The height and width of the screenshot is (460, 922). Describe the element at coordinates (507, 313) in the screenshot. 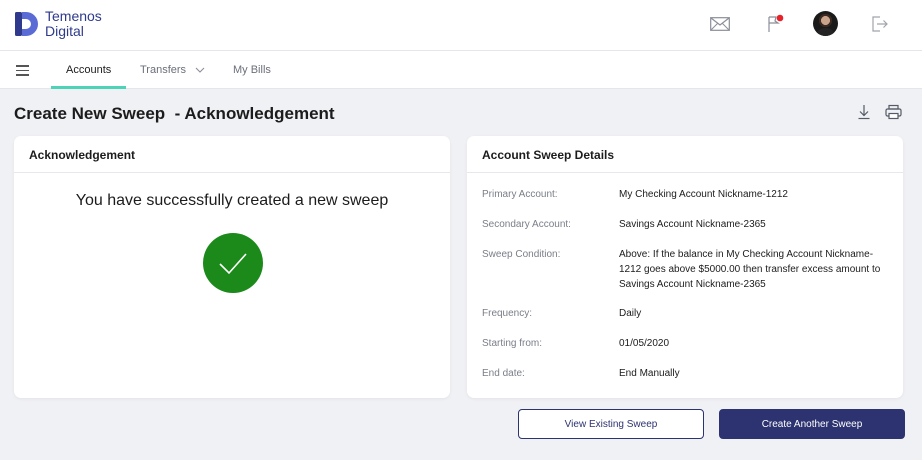

I see `detail-label: Frequency:` at that location.